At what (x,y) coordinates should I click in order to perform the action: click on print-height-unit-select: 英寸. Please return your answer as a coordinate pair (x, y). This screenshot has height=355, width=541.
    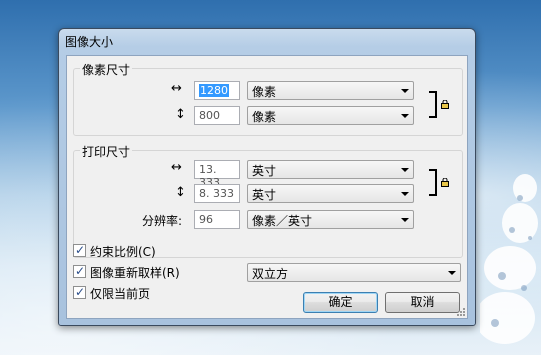
    Looking at the image, I should click on (330, 193).